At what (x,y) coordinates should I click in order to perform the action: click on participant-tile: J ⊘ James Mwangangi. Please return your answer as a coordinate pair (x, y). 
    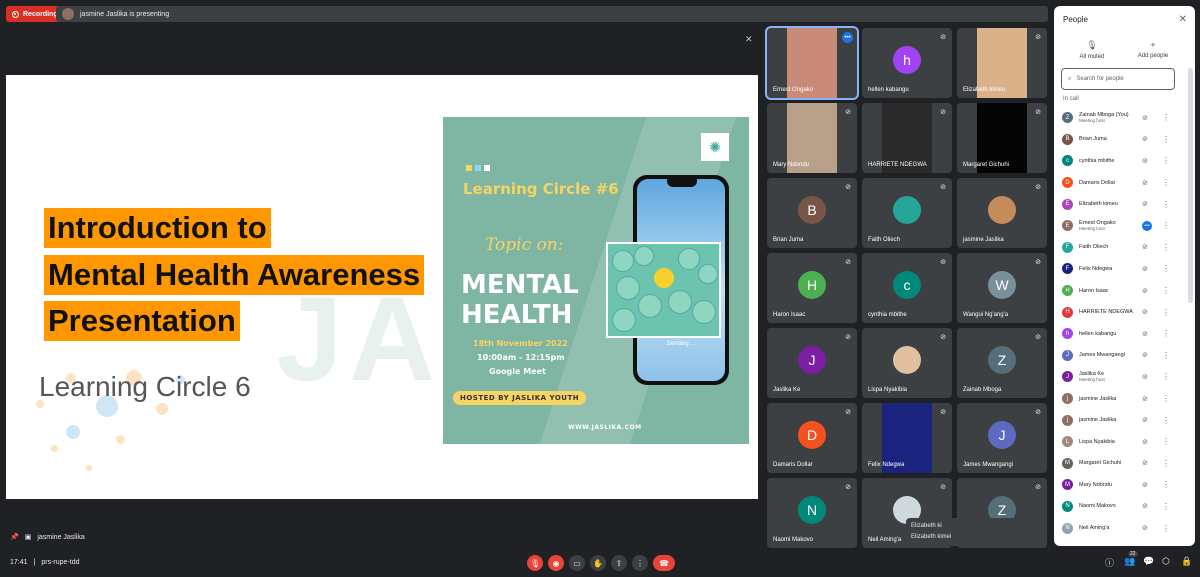
    Looking at the image, I should click on (1002, 438).